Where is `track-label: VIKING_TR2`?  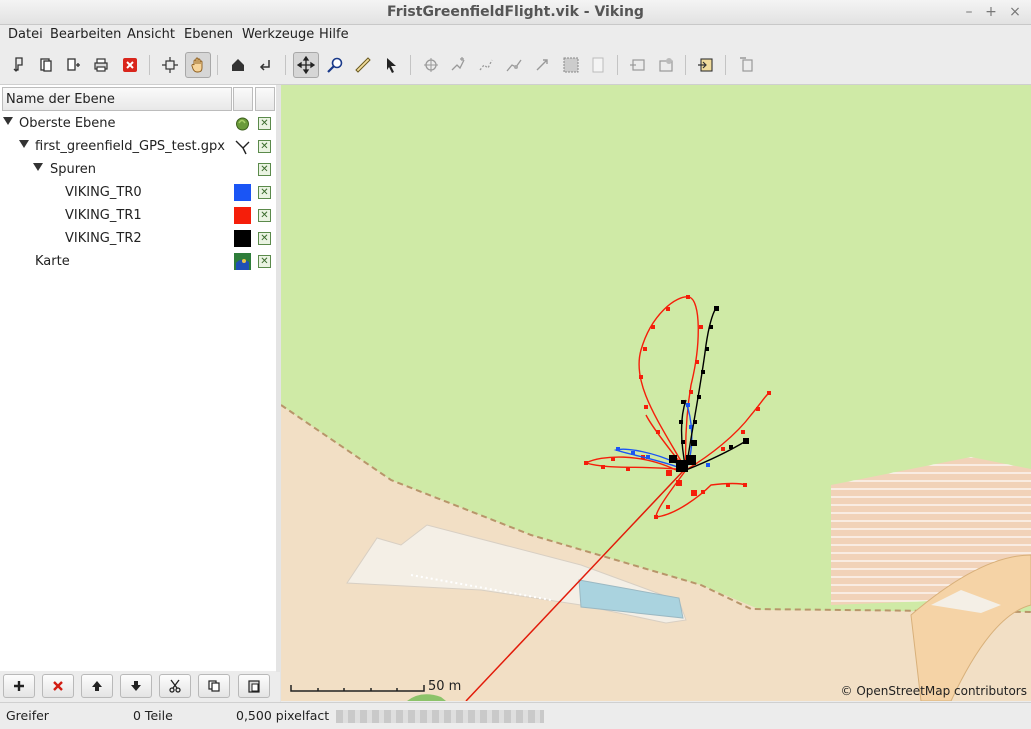 track-label: VIKING_TR2 is located at coordinates (103, 238).